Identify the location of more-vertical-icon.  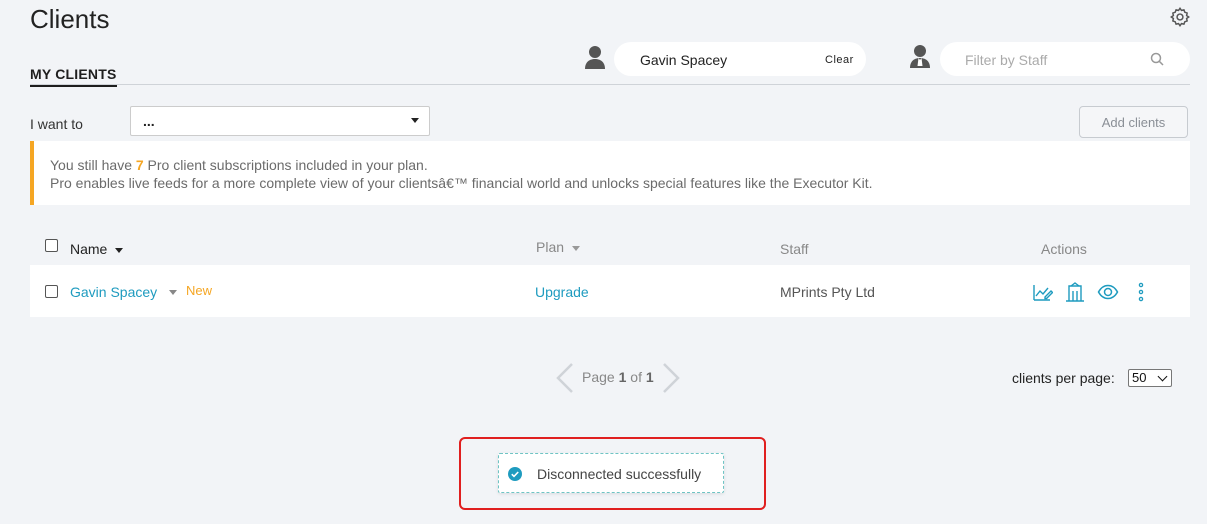
(1141, 292).